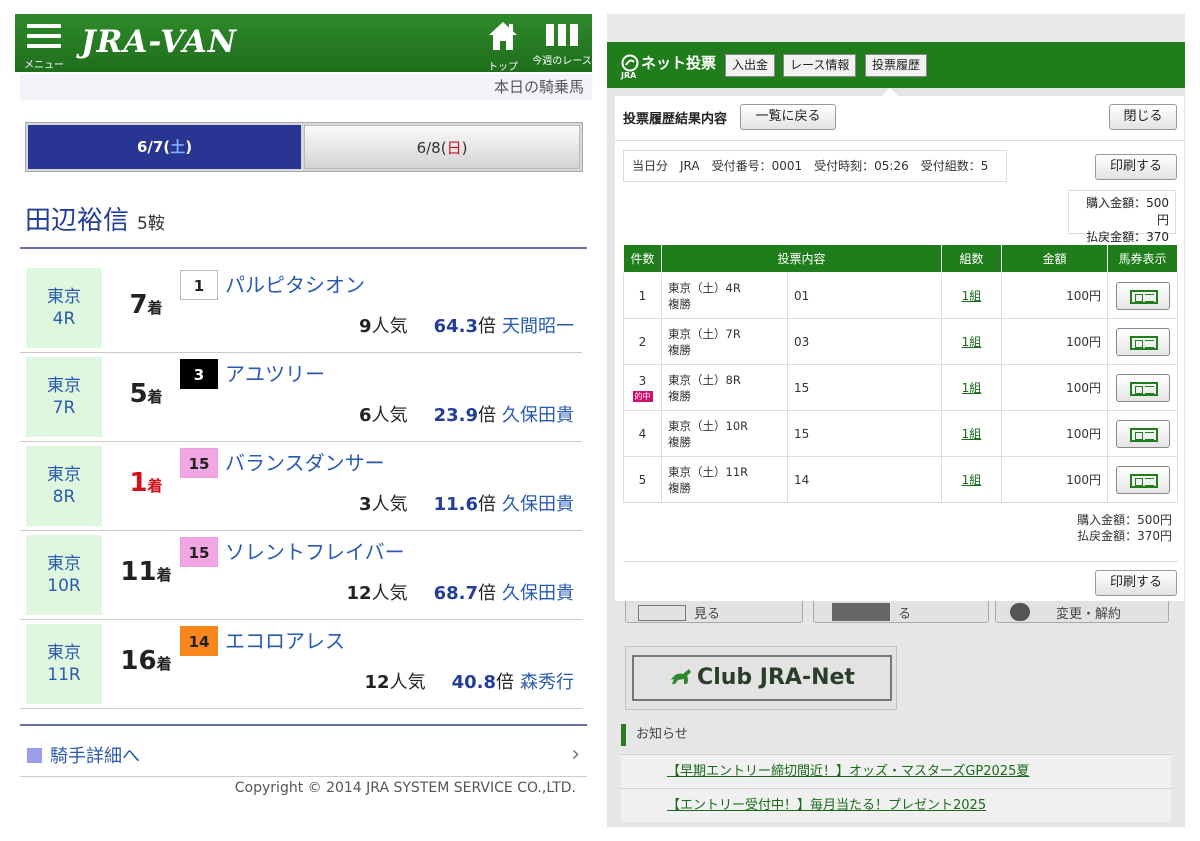  Describe the element at coordinates (668, 66) in the screenshot. I see `net-vote-logo: ネット投票 JRA` at that location.